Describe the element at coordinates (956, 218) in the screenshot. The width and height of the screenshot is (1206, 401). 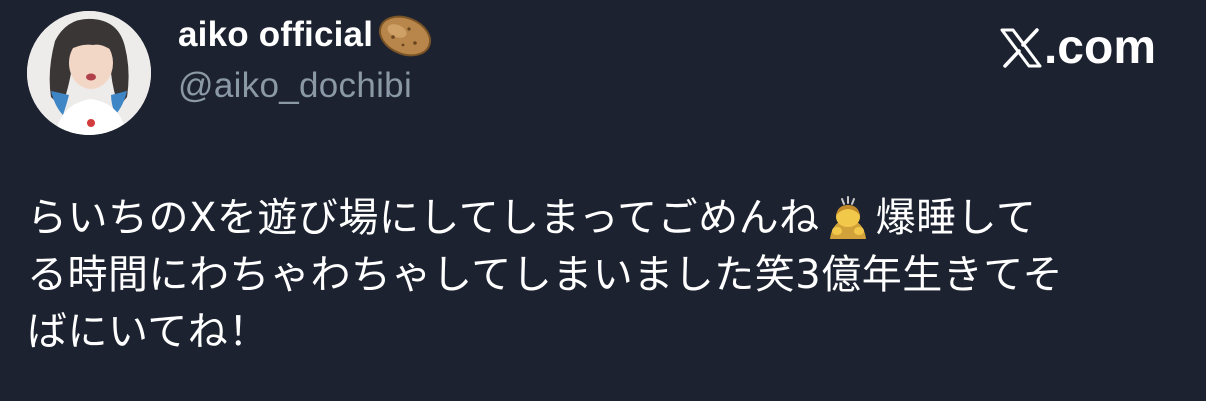
I see `tweet-text-part: 爆睡して` at that location.